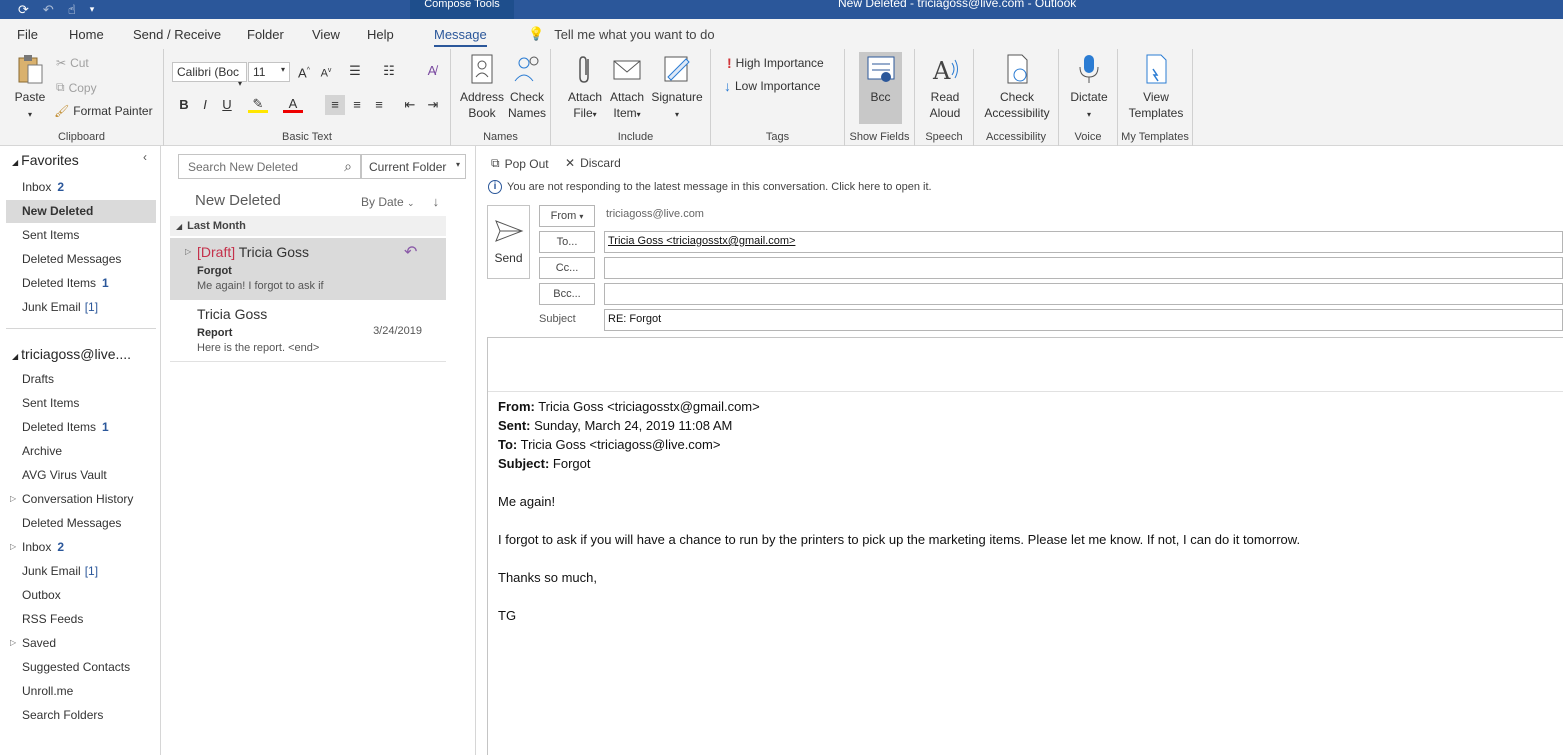  I want to click on font-family-value: Calibri (Boc, so click(208, 72).